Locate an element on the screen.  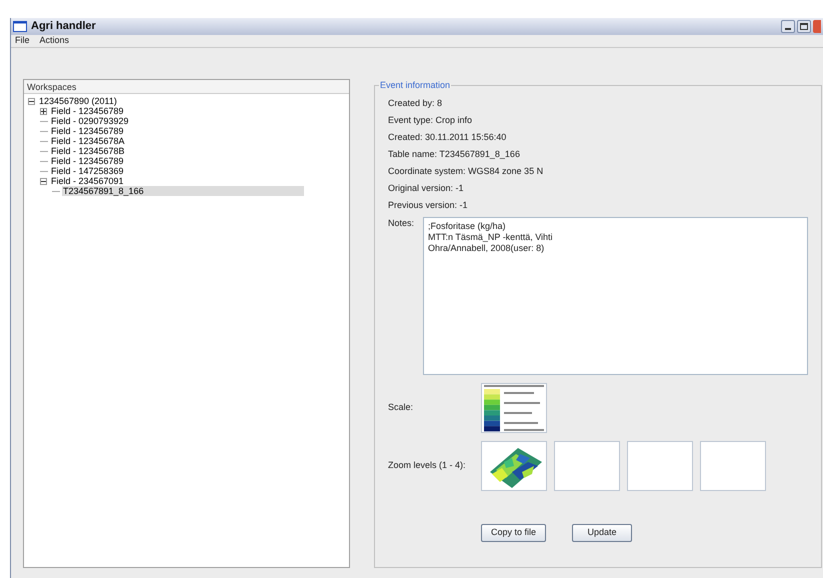
tree-item: Field - 12345678B is located at coordinates (88, 151).